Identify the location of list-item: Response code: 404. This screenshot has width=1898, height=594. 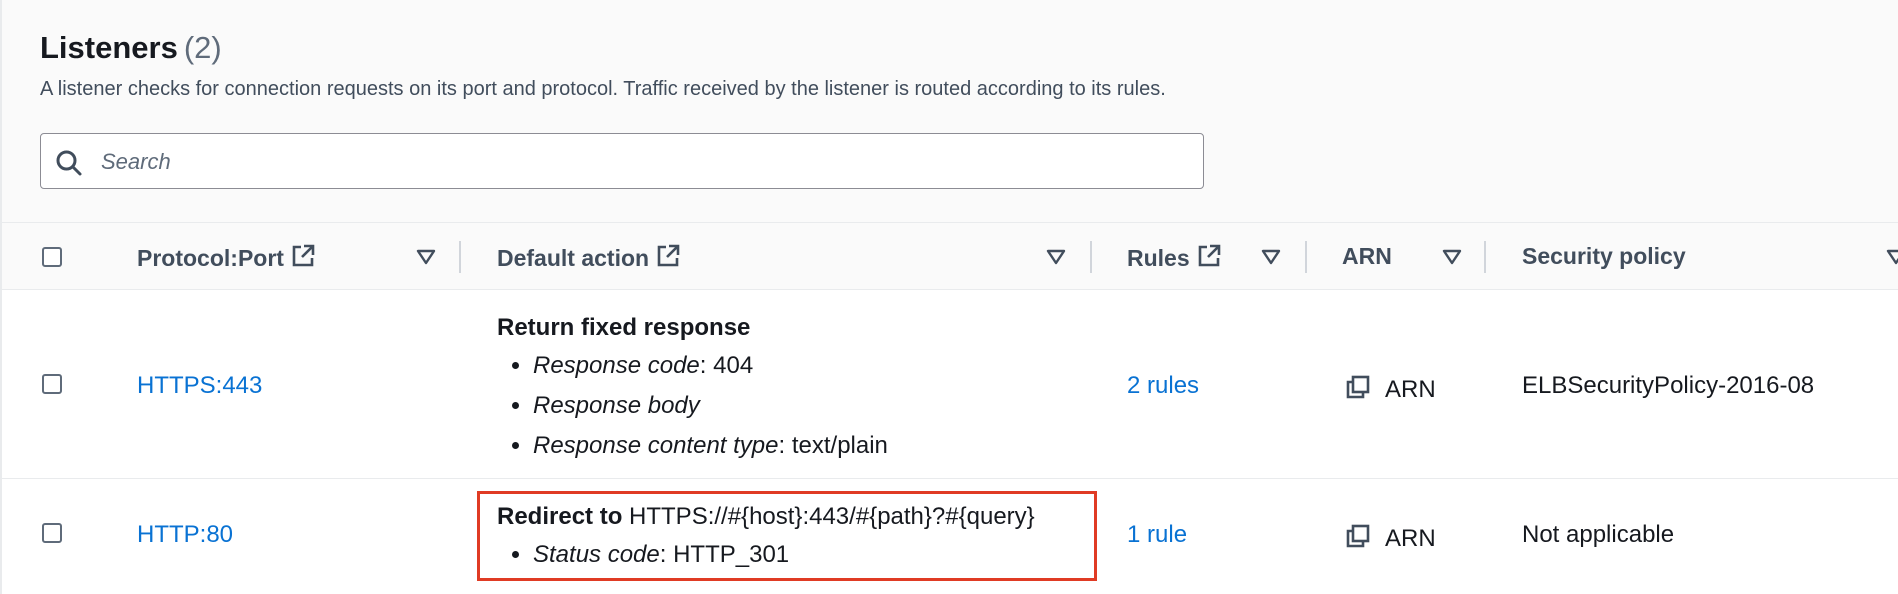
(710, 366).